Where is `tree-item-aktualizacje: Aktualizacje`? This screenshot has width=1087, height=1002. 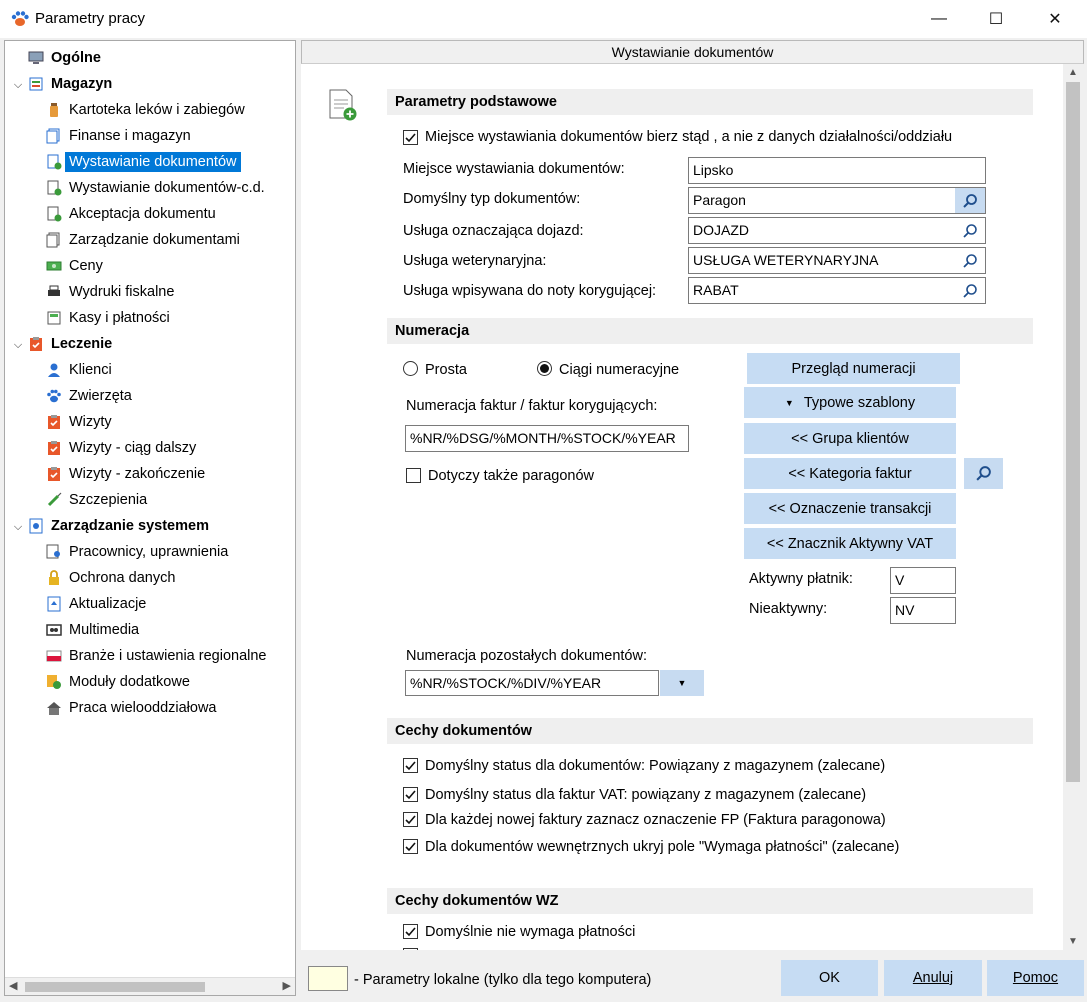 tree-item-aktualizacje: Aktualizacje is located at coordinates (97, 604).